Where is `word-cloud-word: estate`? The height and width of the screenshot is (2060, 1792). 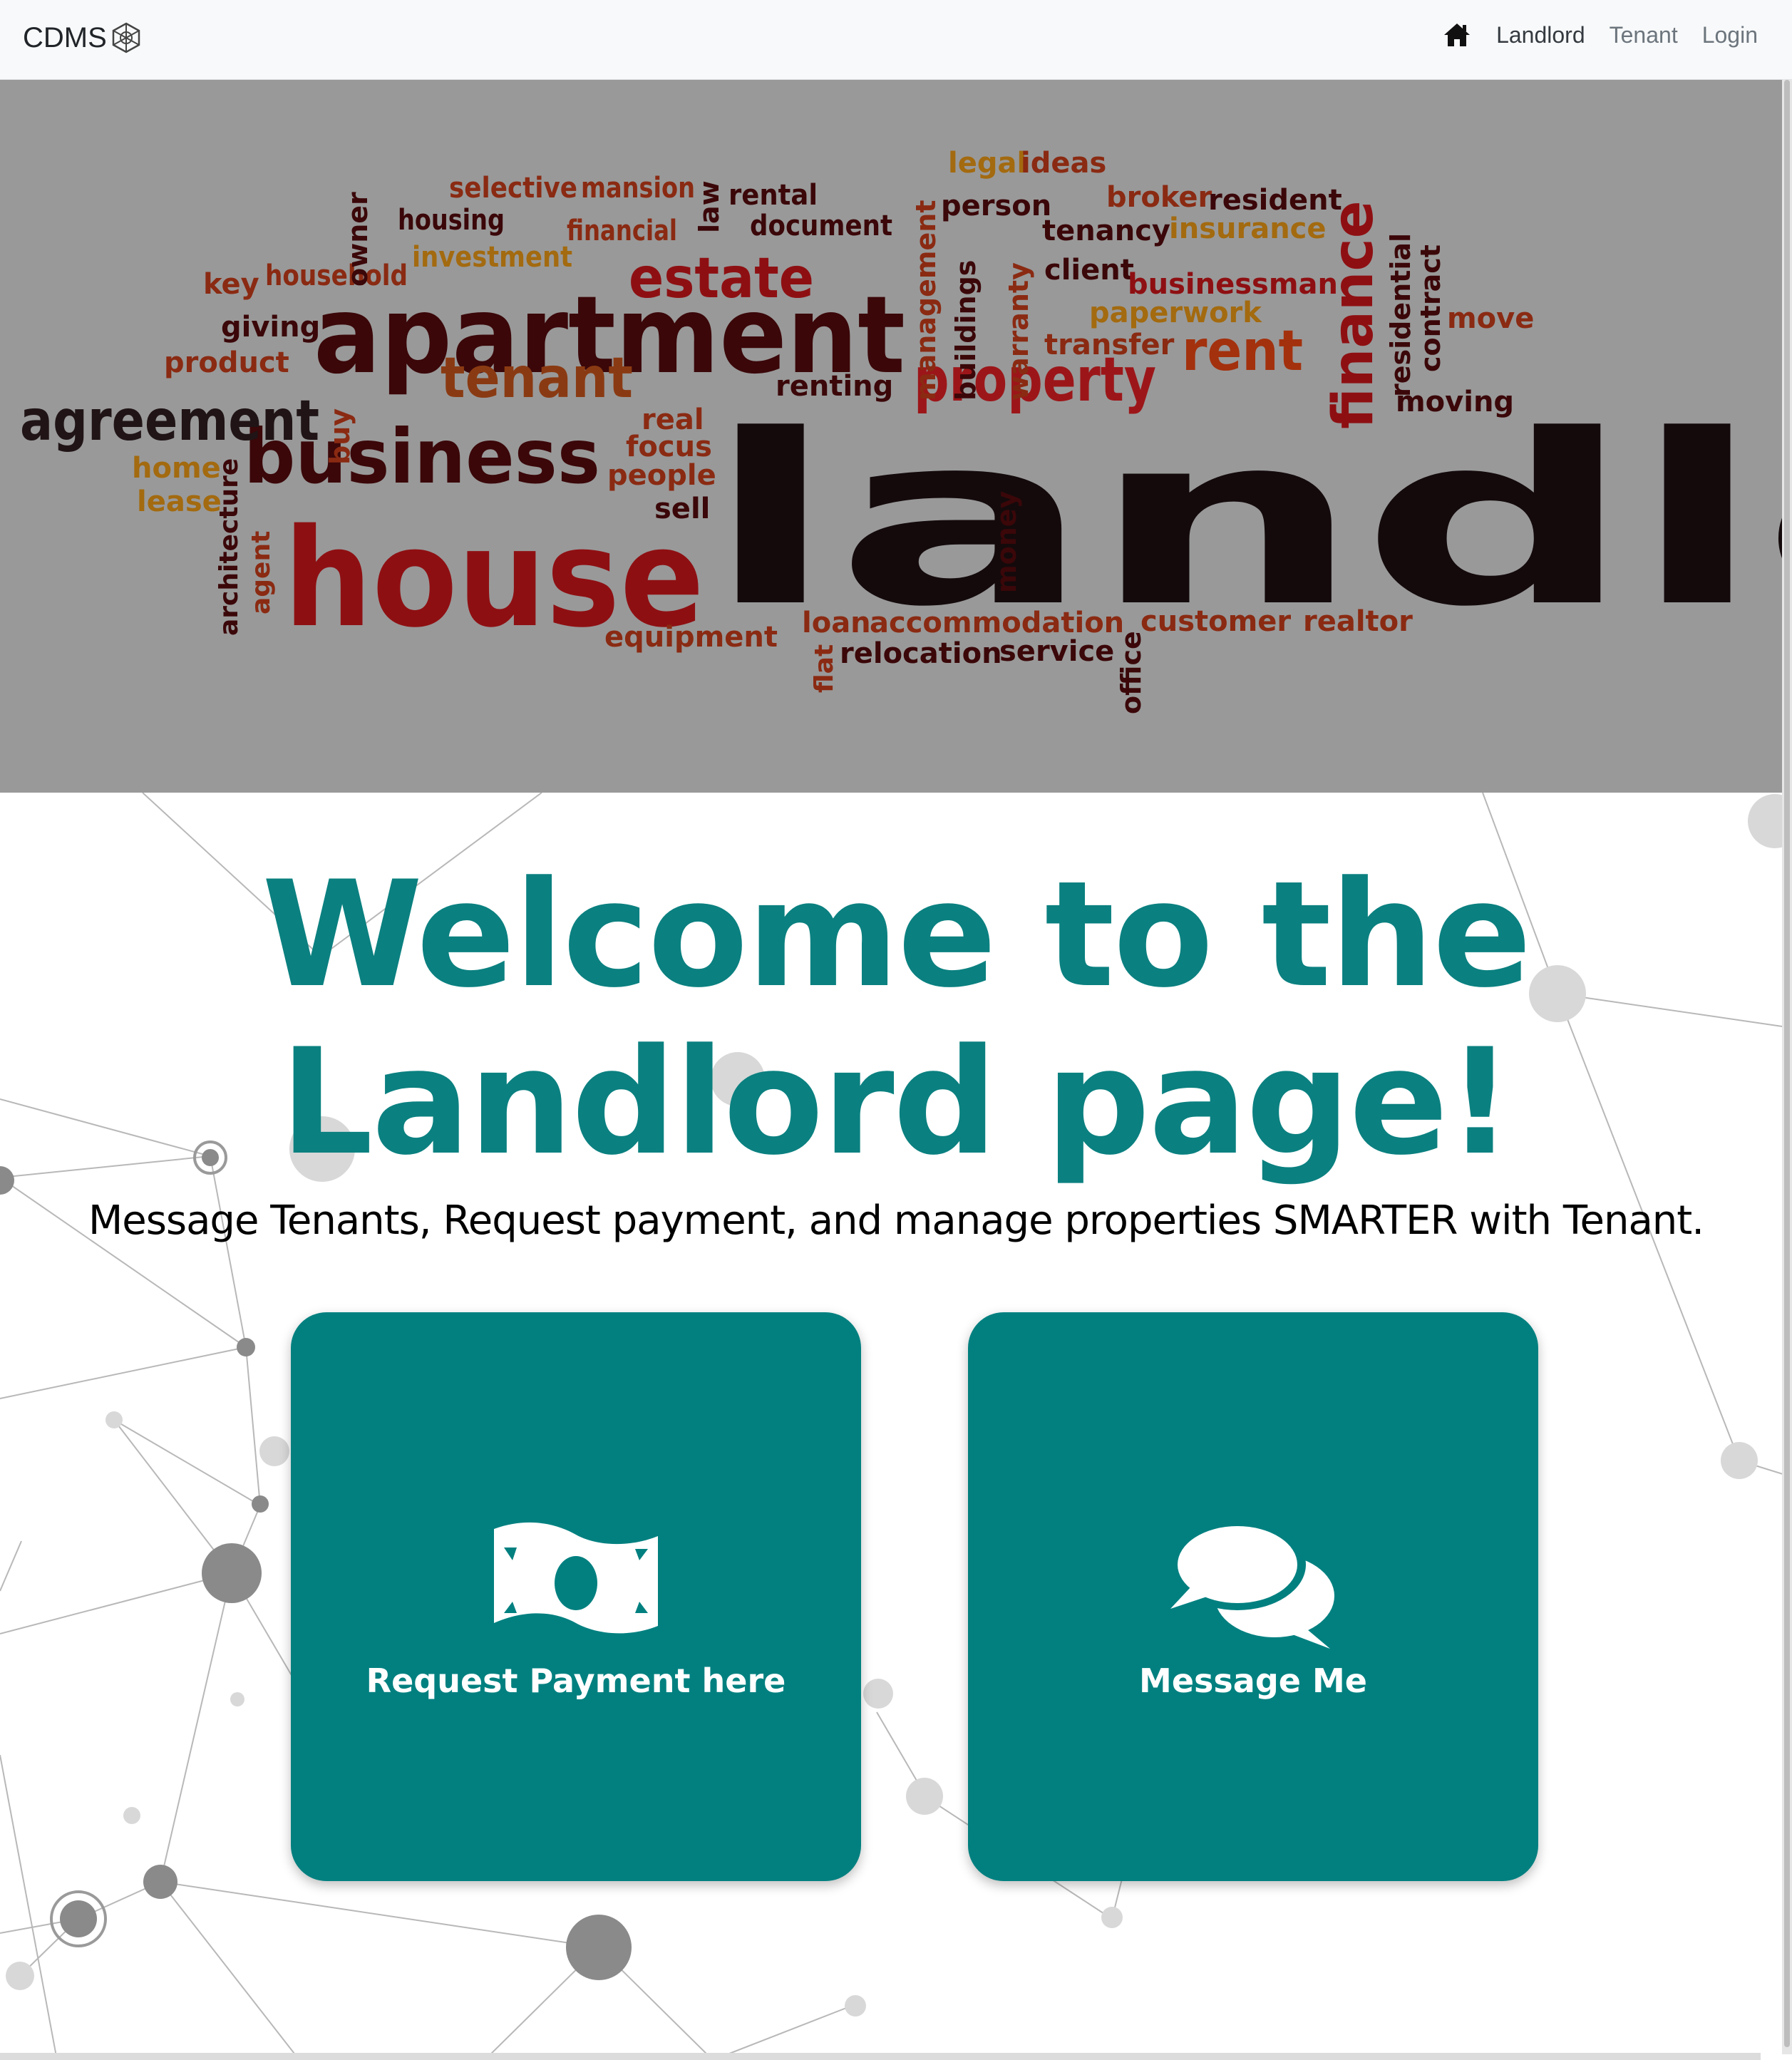 word-cloud-word: estate is located at coordinates (722, 279).